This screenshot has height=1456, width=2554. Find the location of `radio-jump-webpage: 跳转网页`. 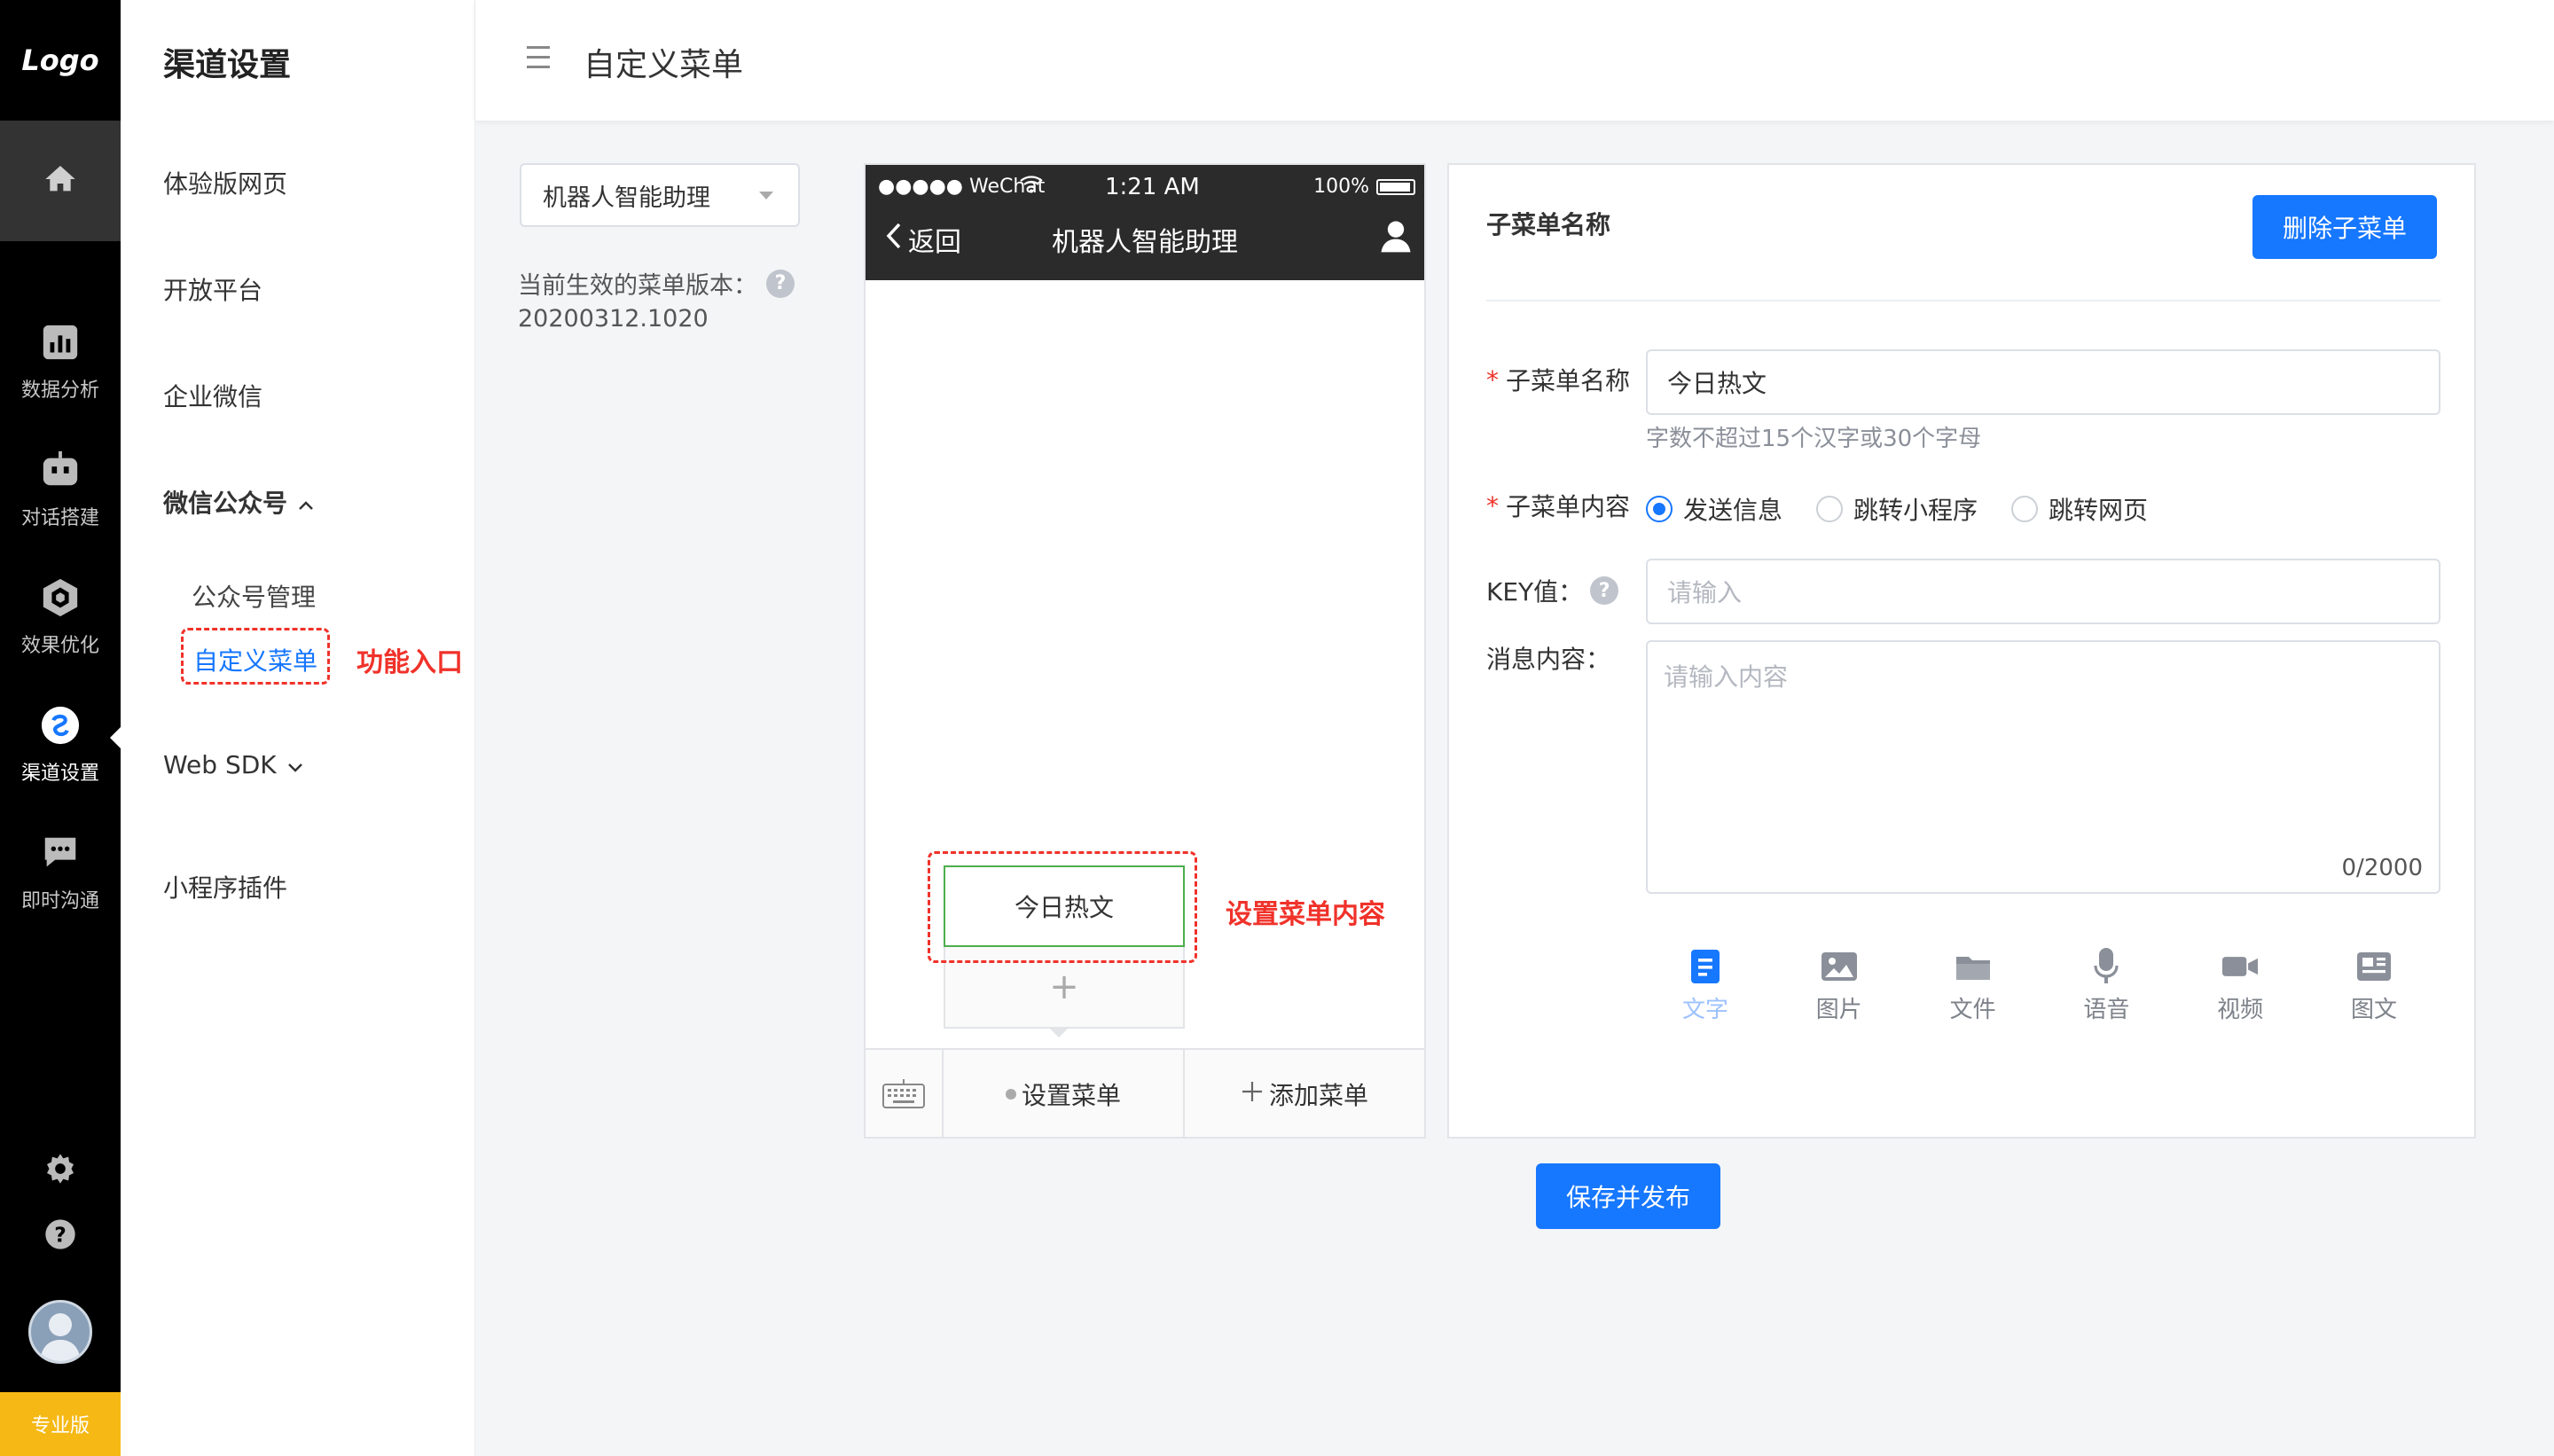

radio-jump-webpage: 跳转网页 is located at coordinates (2079, 509).